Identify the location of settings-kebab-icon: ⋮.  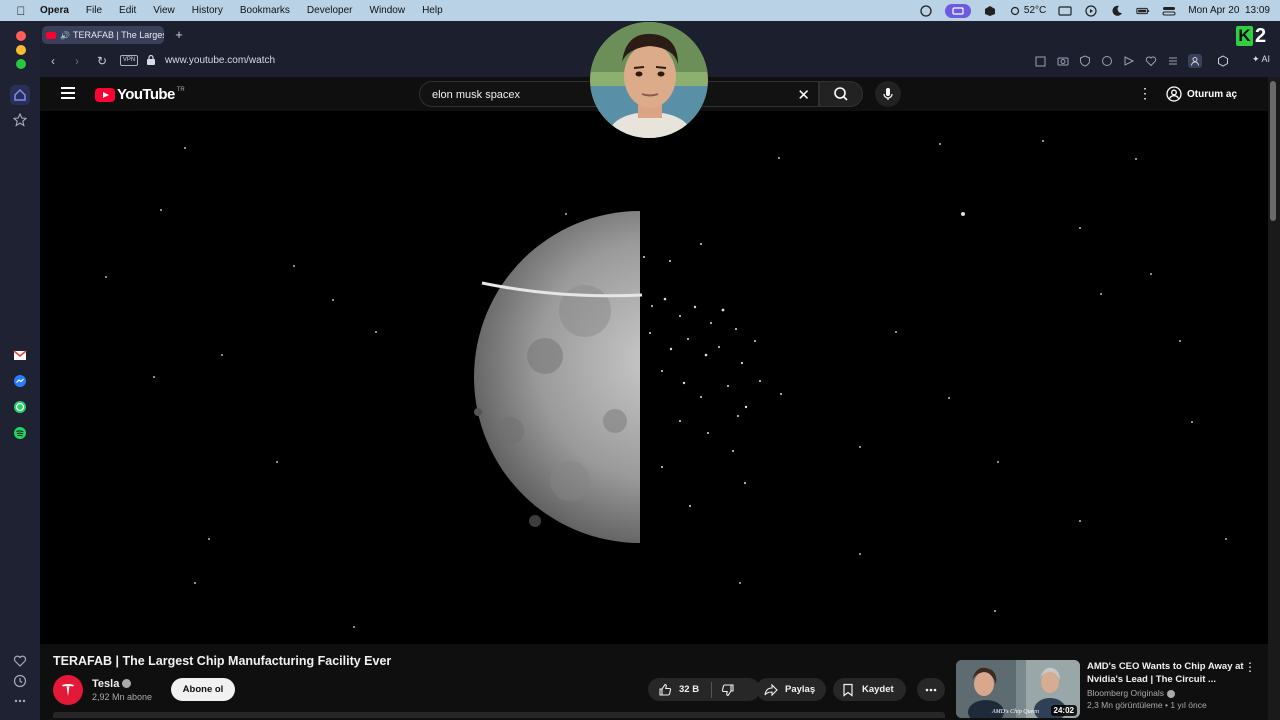
(1145, 93).